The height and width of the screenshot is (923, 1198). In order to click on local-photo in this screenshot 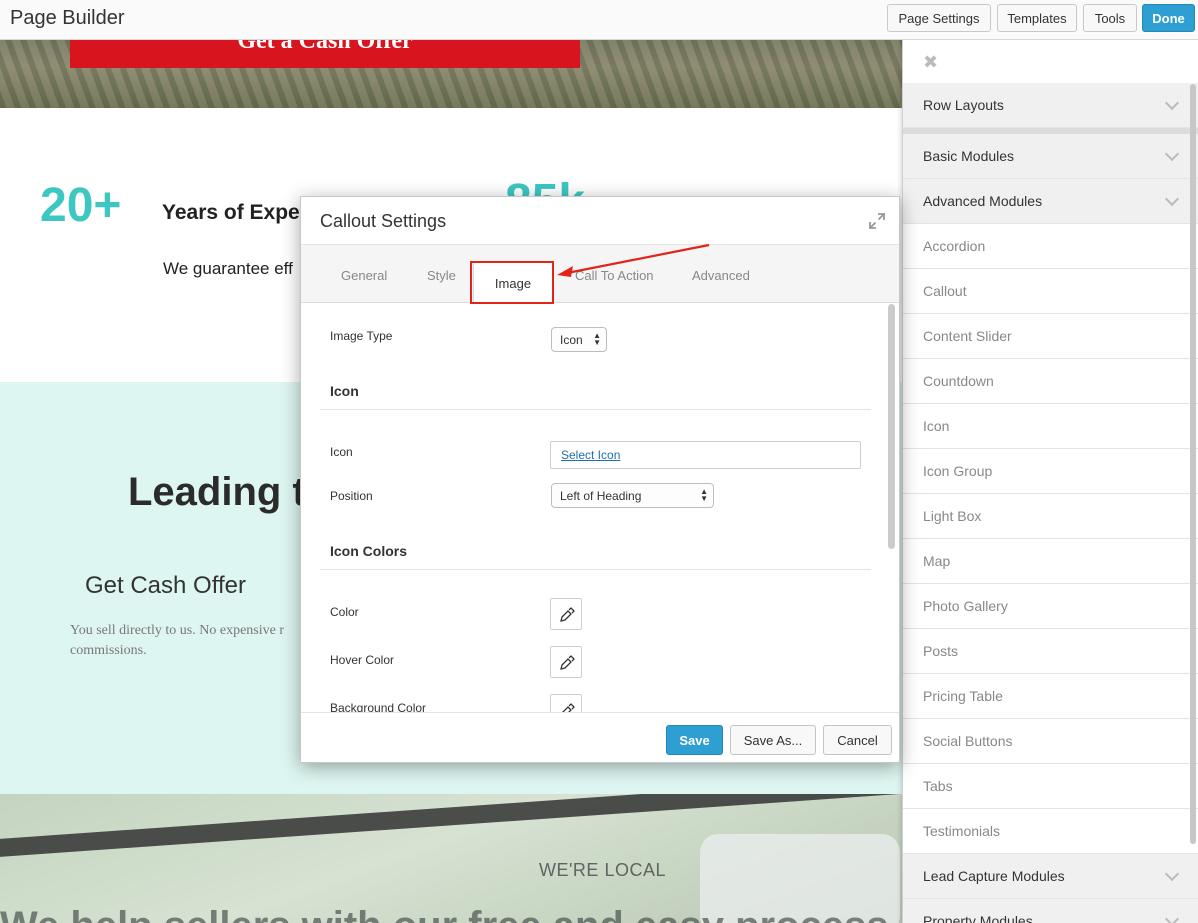, I will do `click(451, 858)`.